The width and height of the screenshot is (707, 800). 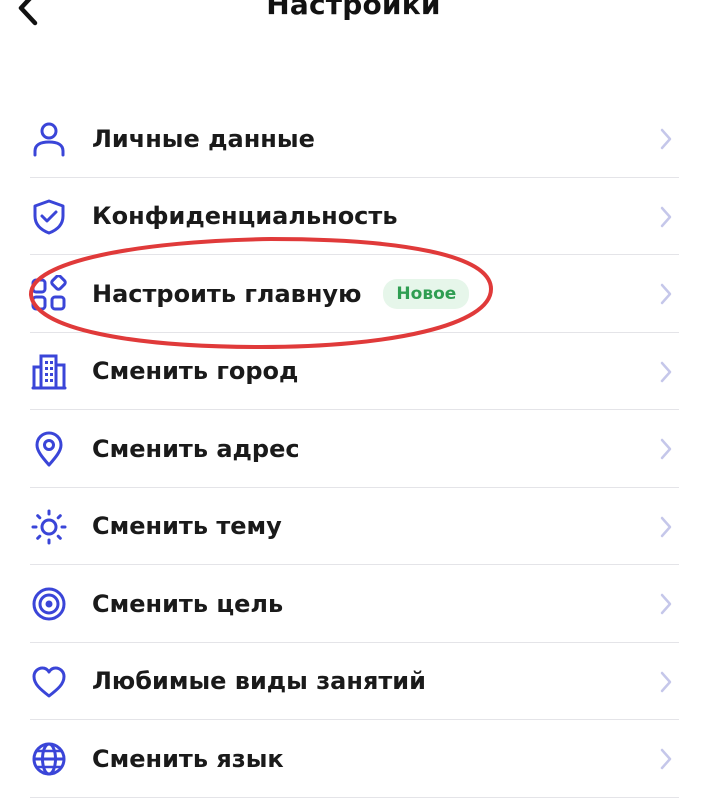 I want to click on settings-item-label: Сменить язык, so click(x=188, y=758).